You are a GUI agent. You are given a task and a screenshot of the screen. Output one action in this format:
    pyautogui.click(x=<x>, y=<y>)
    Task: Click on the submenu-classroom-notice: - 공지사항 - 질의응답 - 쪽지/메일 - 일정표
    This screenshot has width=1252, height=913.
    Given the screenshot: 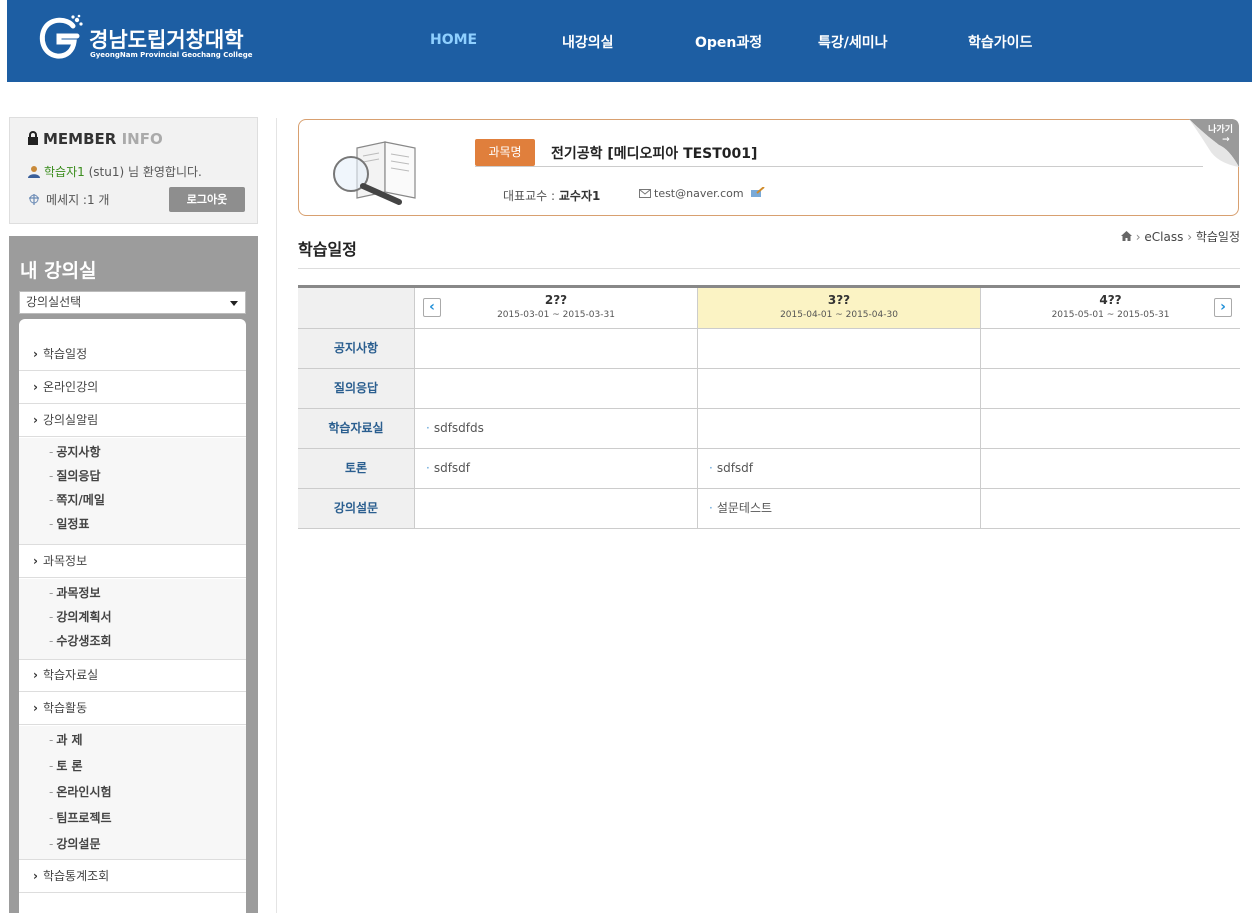 What is the action you would take?
    pyautogui.click(x=132, y=491)
    